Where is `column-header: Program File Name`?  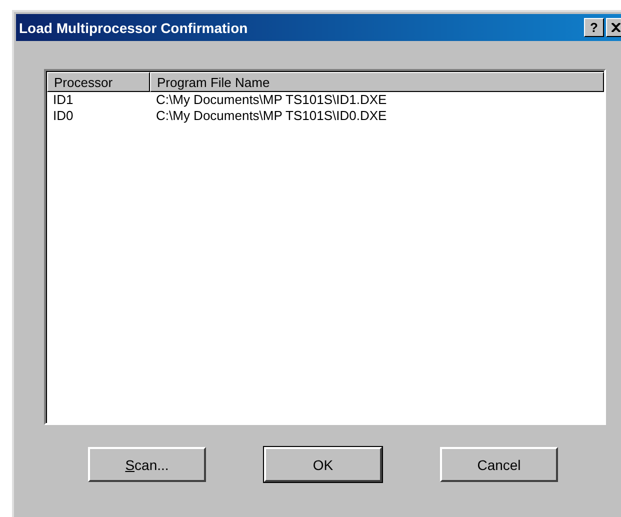 column-header: Program File Name is located at coordinates (377, 82).